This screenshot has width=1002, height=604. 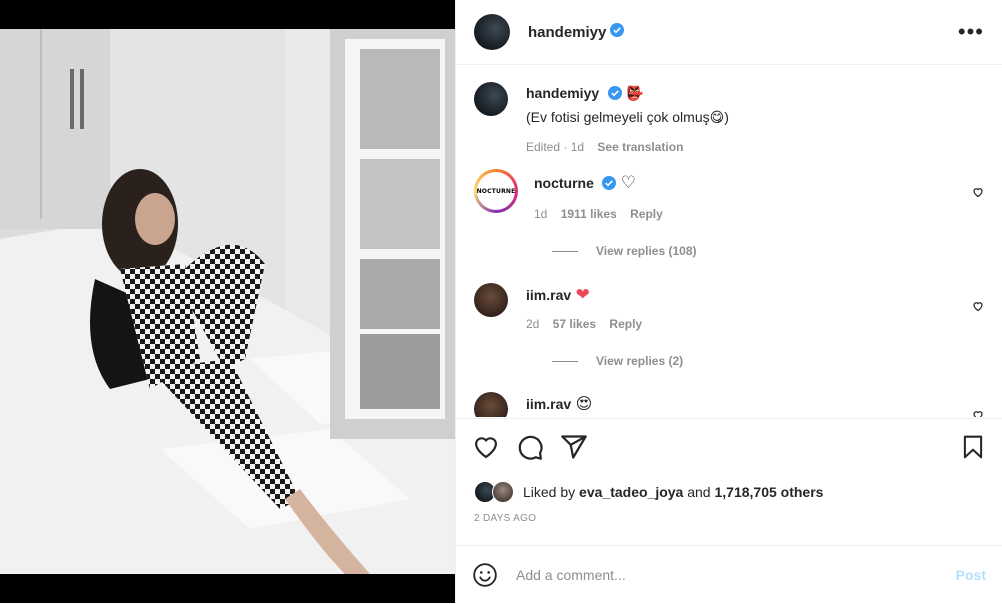 I want to click on comment-item: NOCTURNE nocturne ♡ 1d 1911 likes Reply, so click(x=729, y=195).